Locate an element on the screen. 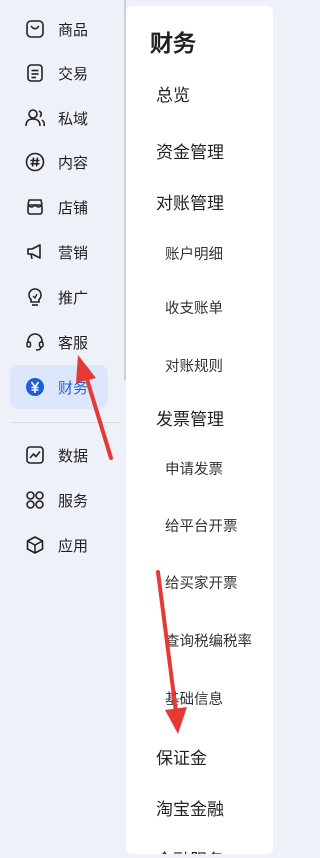 The width and height of the screenshot is (320, 858). sidebar-item-label: 店铺 is located at coordinates (73, 207).